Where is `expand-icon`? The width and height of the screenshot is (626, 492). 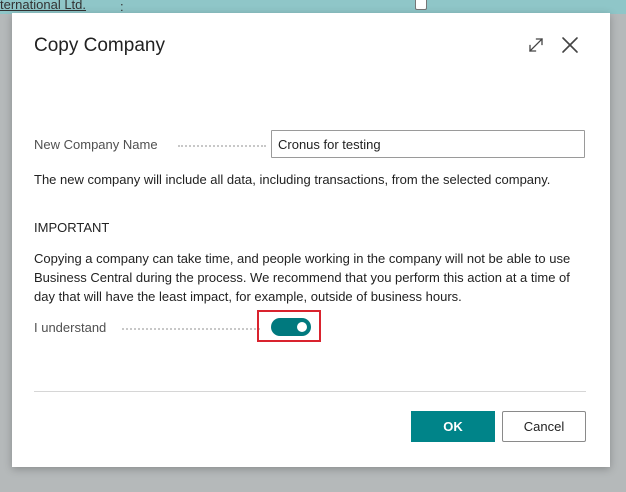 expand-icon is located at coordinates (536, 45).